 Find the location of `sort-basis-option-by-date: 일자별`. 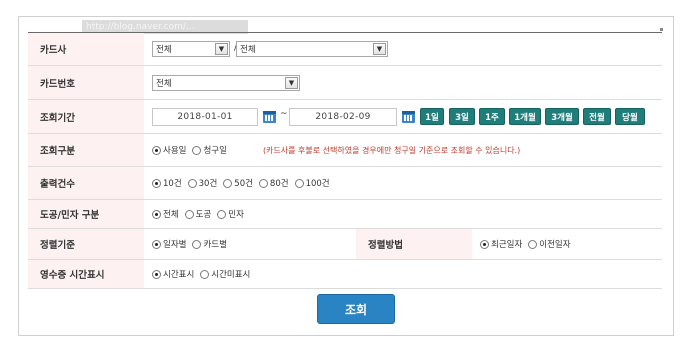

sort-basis-option-by-date: 일자별 is located at coordinates (169, 244).